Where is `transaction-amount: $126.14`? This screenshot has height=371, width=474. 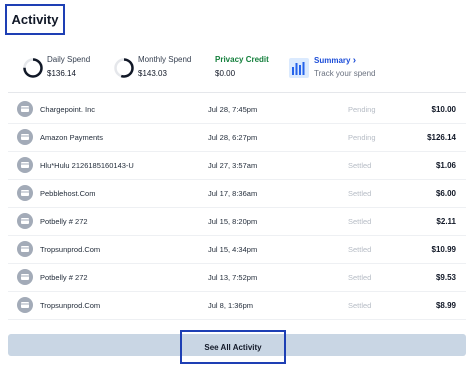 transaction-amount: $126.14 is located at coordinates (441, 137).